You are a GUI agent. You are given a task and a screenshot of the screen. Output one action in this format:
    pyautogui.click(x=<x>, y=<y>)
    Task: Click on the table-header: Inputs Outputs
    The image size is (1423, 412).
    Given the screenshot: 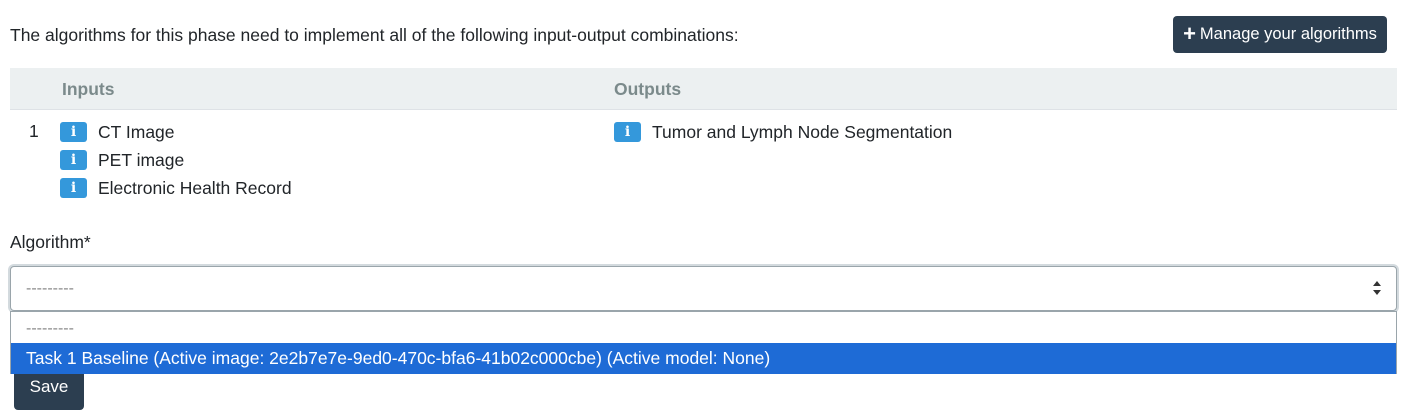 What is the action you would take?
    pyautogui.click(x=703, y=89)
    